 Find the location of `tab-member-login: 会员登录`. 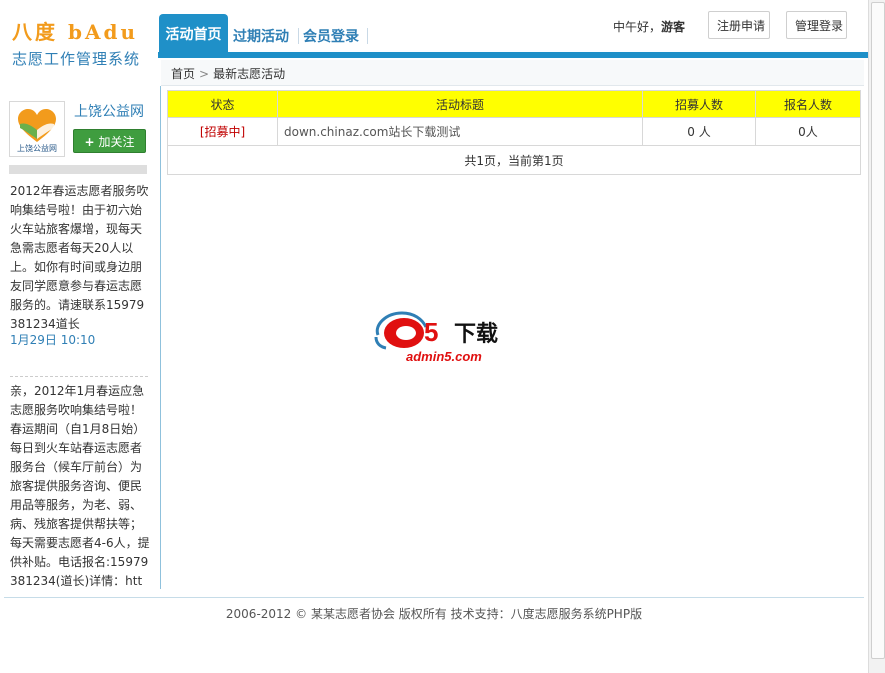

tab-member-login: 会员登录 is located at coordinates (331, 37).